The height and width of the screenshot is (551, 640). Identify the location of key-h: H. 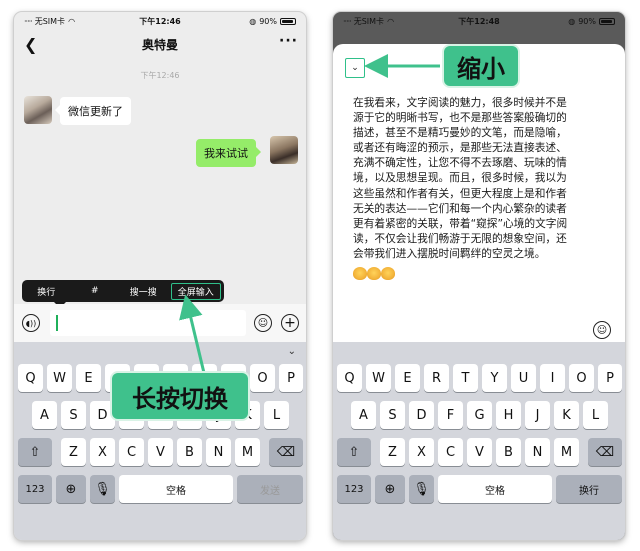
(508, 415).